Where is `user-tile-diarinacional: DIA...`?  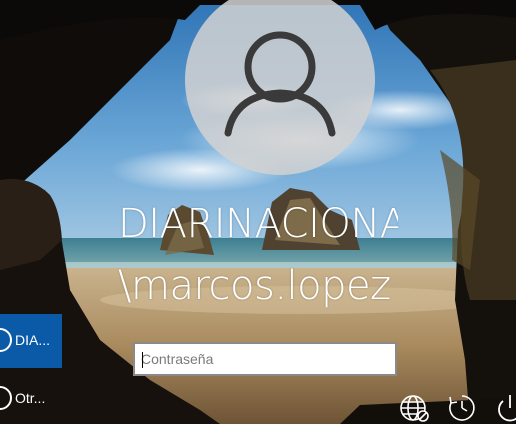 user-tile-diarinacional: DIA... is located at coordinates (31, 341).